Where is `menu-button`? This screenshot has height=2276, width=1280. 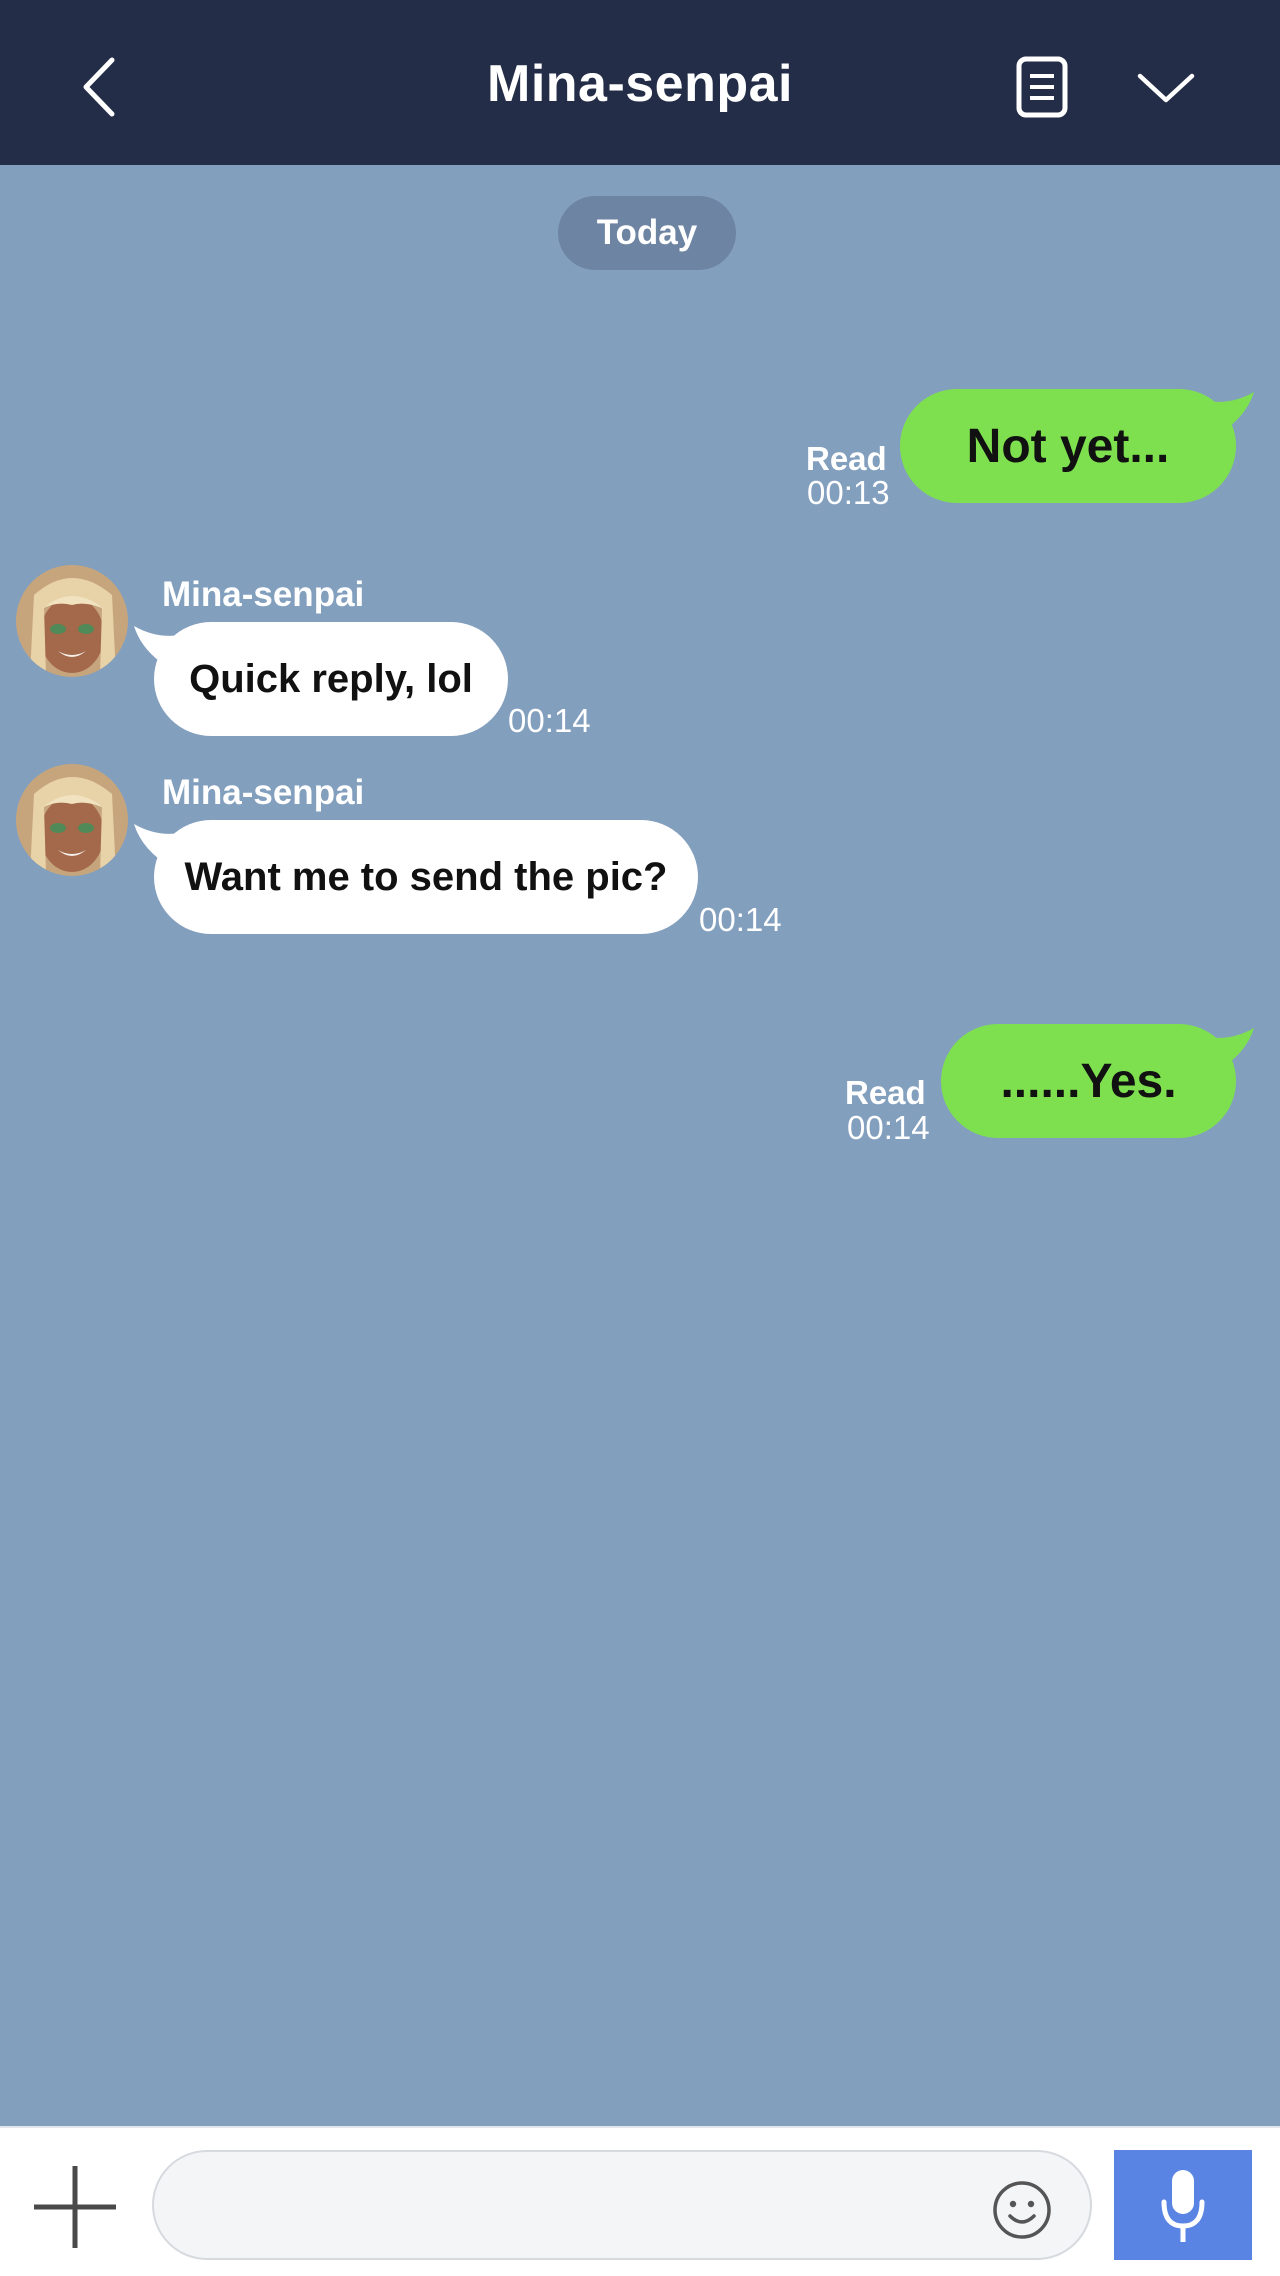 menu-button is located at coordinates (1166, 87).